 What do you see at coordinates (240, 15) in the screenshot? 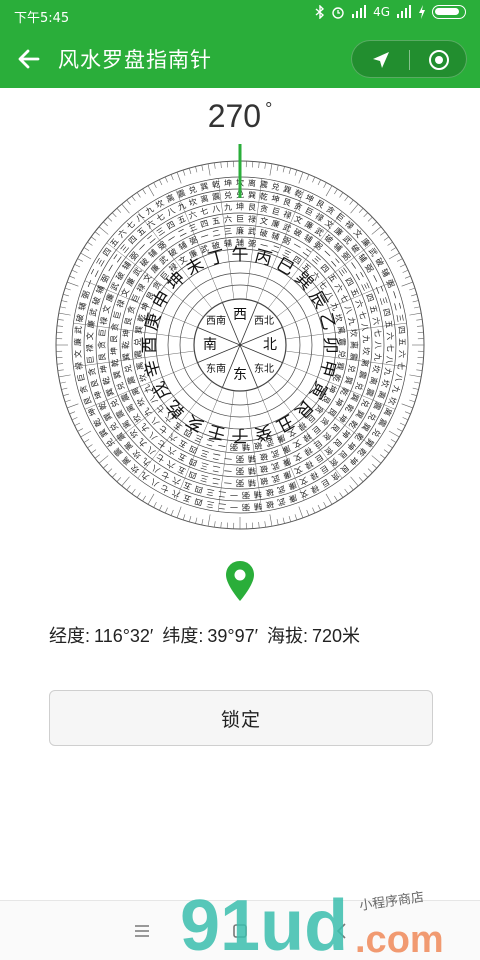
I see `status-bar: 下午5:45 4G` at bounding box center [240, 15].